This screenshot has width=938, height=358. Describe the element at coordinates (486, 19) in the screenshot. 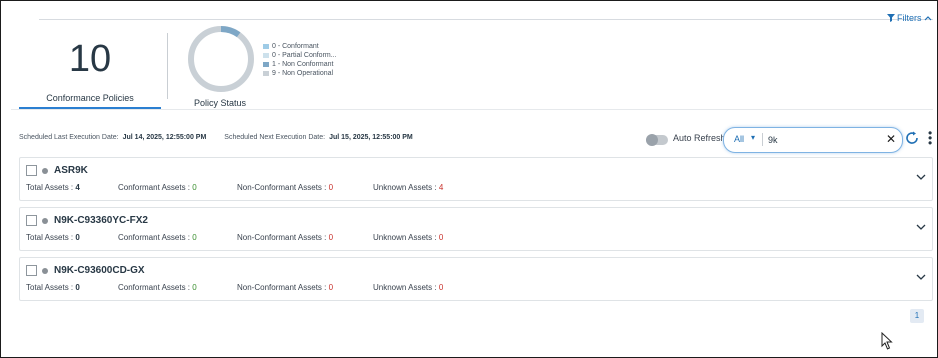

I see `header-divider` at that location.